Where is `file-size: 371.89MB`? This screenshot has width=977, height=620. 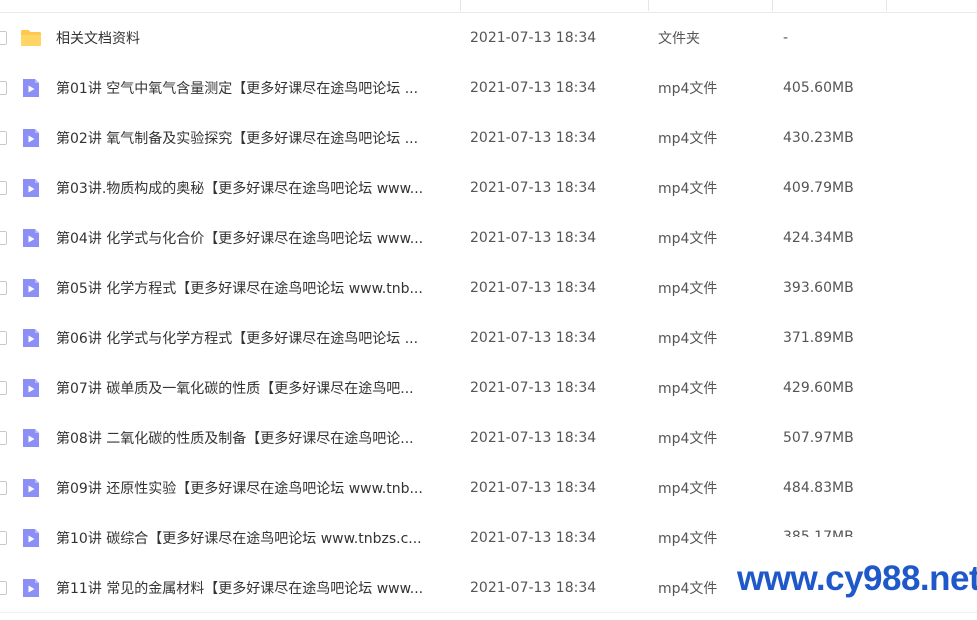 file-size: 371.89MB is located at coordinates (818, 338).